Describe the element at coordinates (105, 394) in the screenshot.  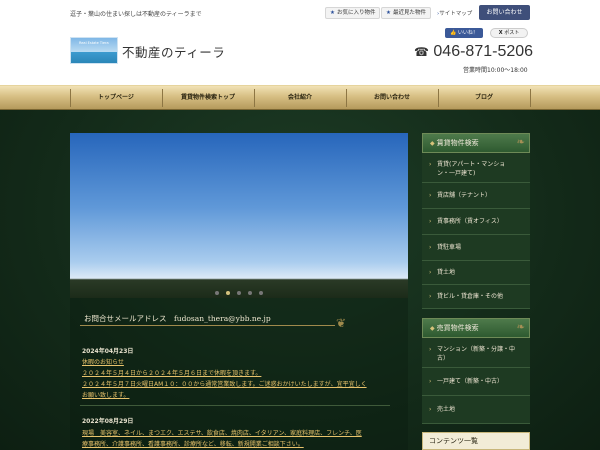
I see `news-link: お願い致します。` at that location.